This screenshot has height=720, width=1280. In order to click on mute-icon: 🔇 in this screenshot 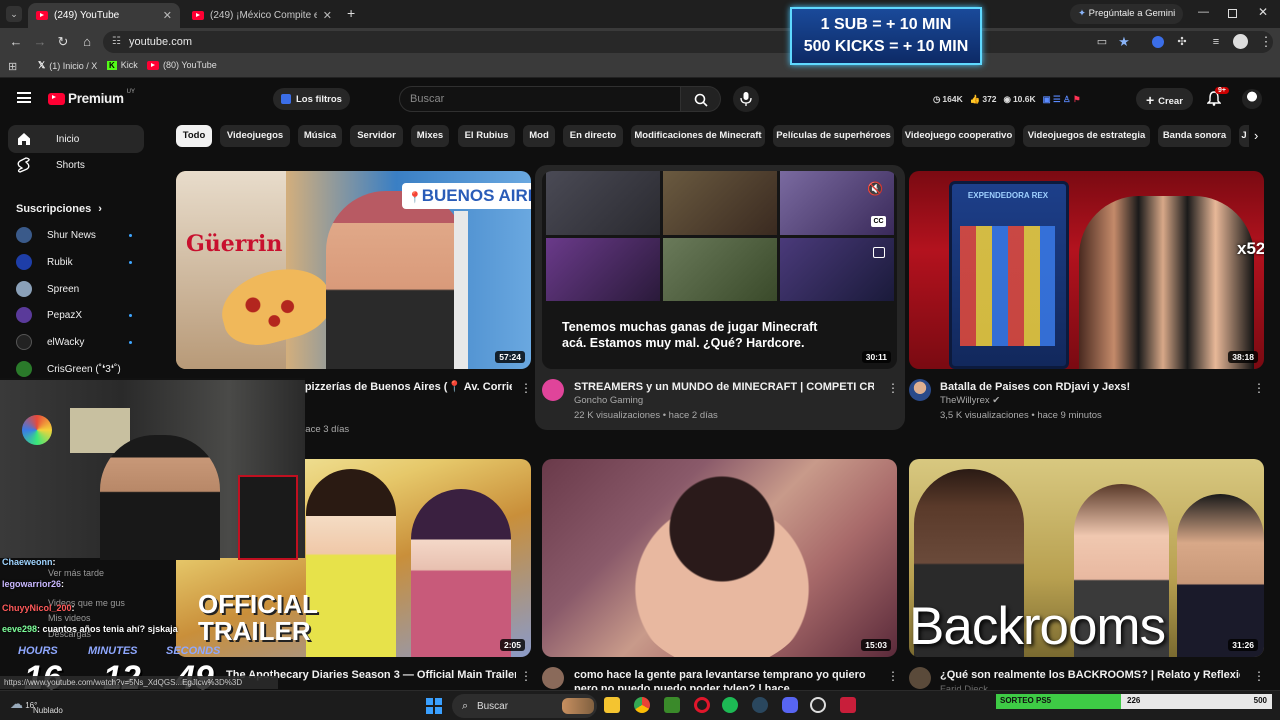, I will do `click(875, 189)`.